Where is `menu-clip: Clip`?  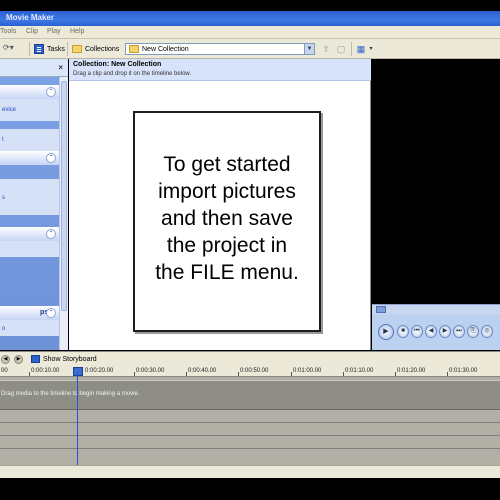
menu-clip: Clip is located at coordinates (32, 31).